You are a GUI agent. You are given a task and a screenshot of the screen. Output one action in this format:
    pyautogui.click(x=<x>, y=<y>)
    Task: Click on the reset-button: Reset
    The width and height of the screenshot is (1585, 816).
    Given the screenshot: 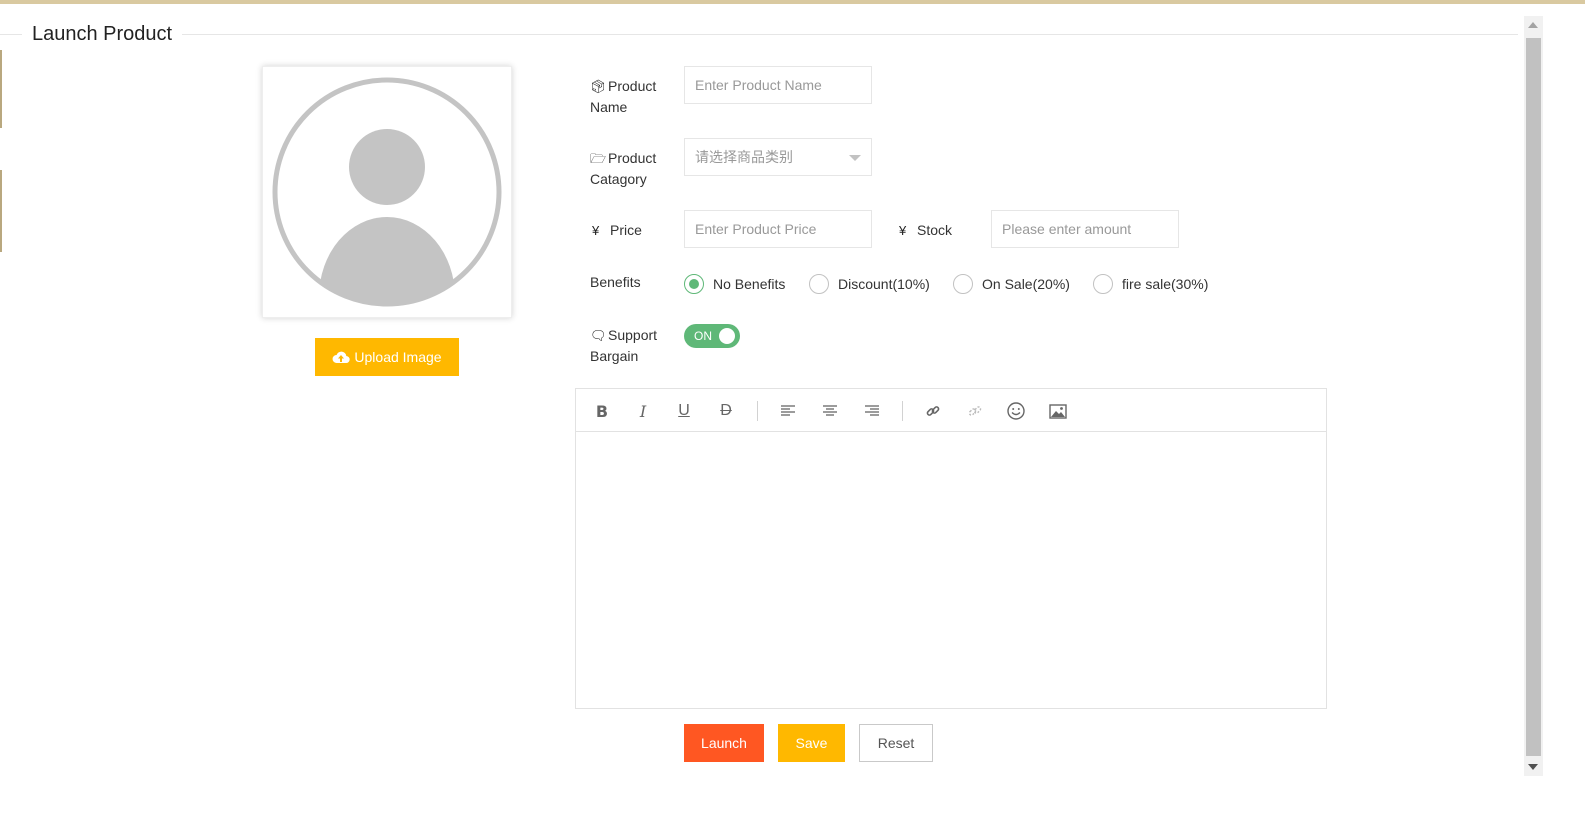 What is the action you would take?
    pyautogui.click(x=896, y=743)
    